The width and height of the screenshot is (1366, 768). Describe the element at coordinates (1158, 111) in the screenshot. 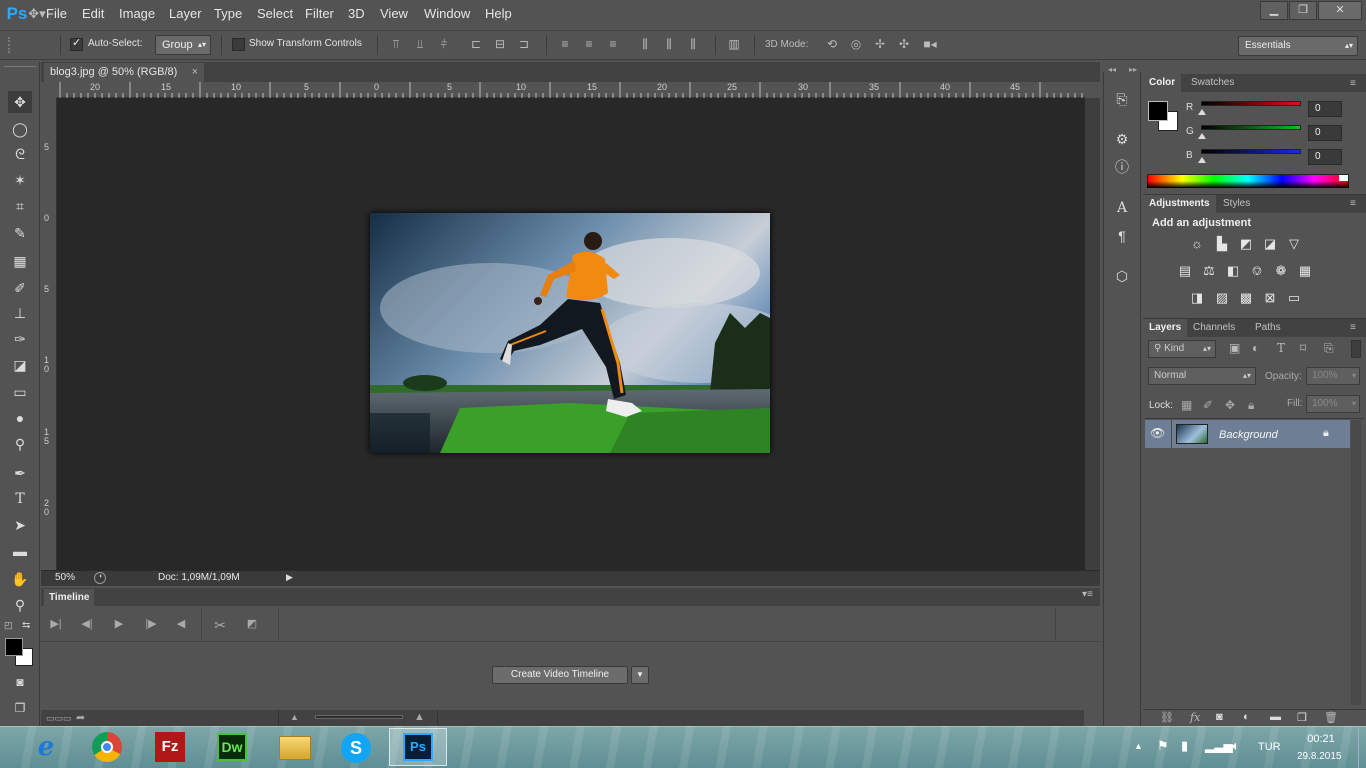

I see `color-fg-swatch` at that location.